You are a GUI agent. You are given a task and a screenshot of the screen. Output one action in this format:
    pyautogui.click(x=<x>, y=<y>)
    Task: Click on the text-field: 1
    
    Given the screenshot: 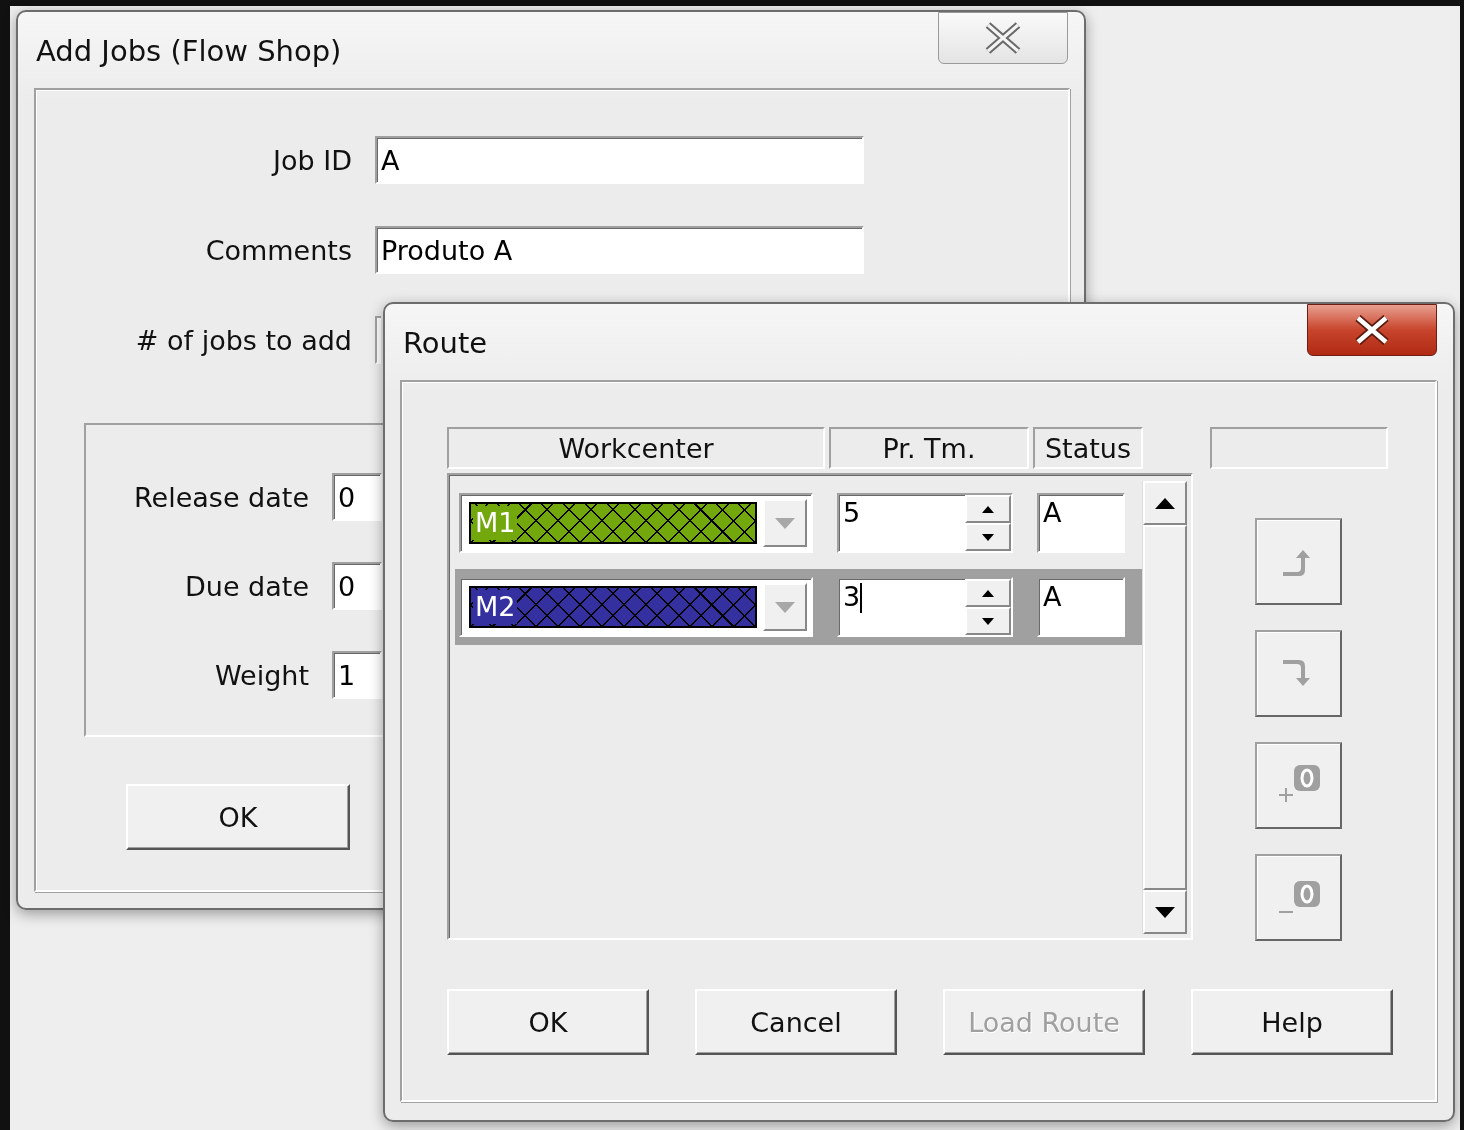 What is the action you would take?
    pyautogui.click(x=357, y=675)
    